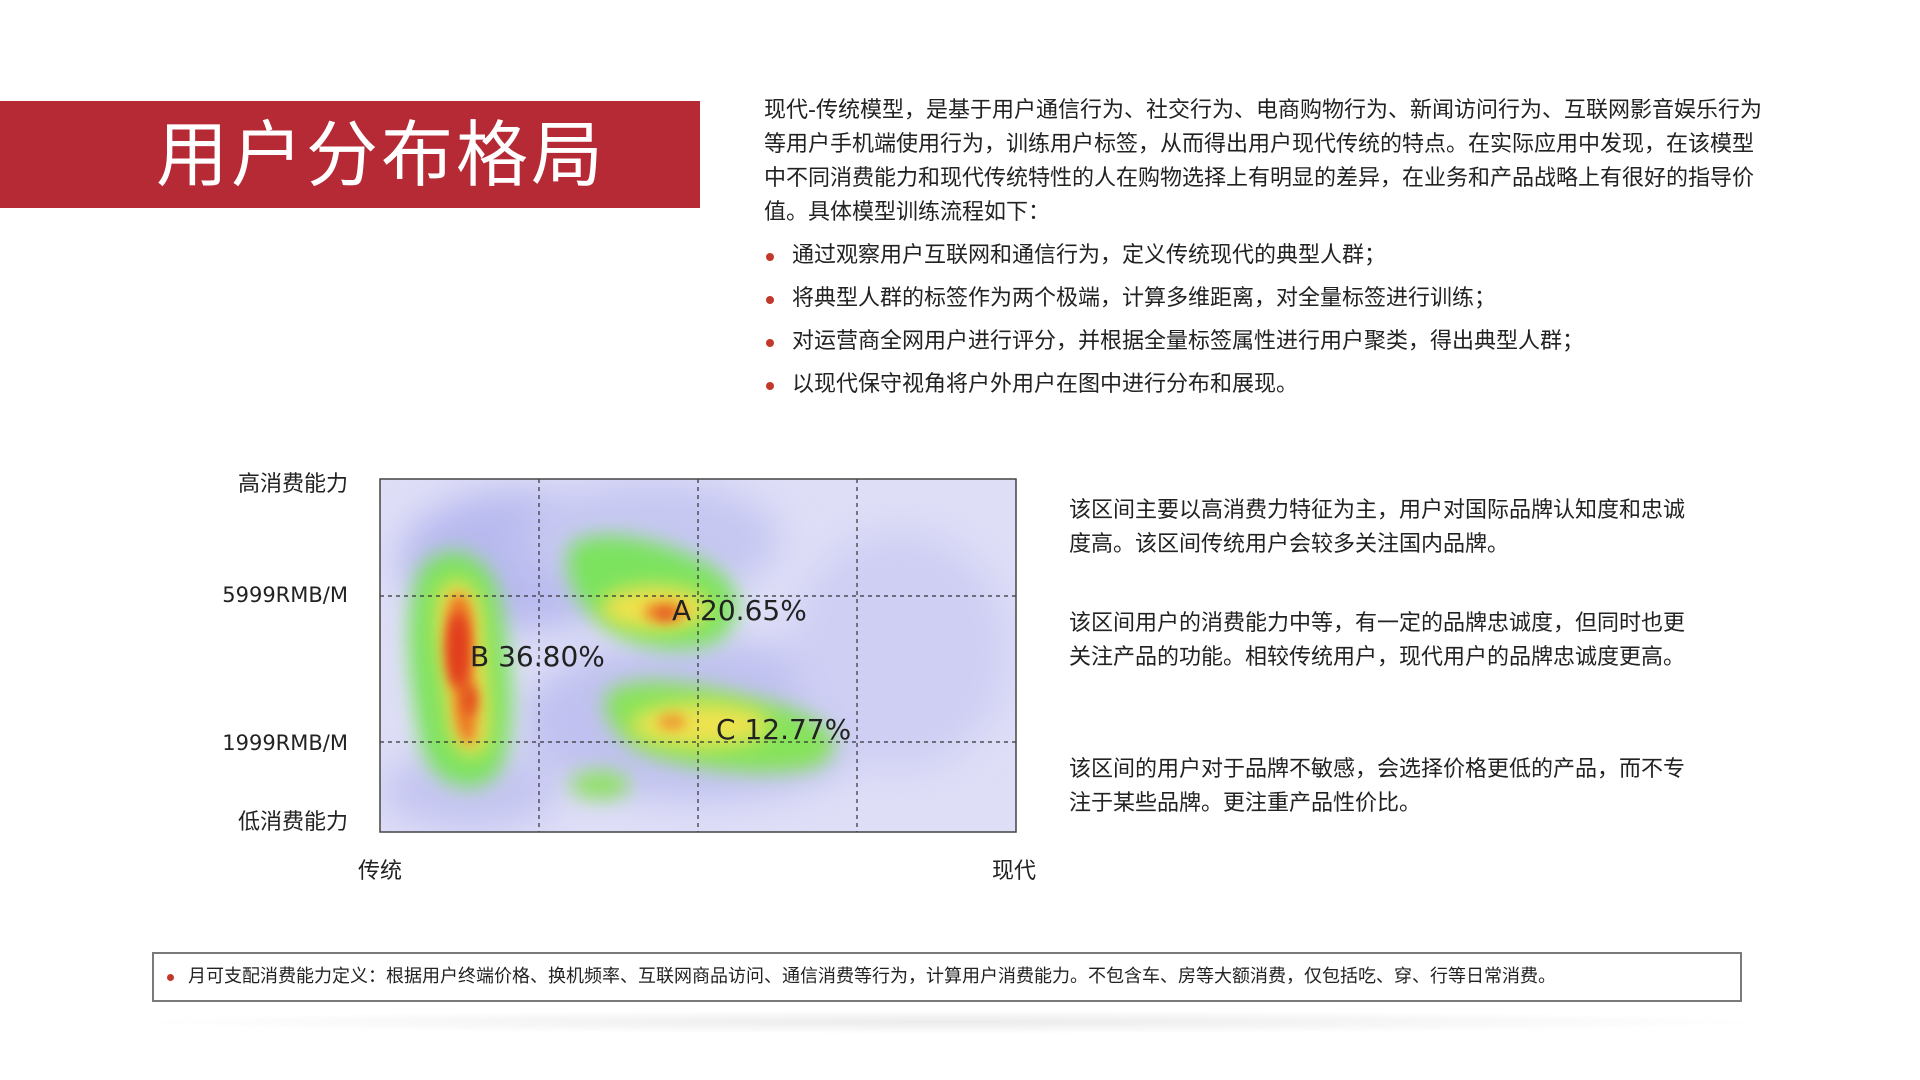 The width and height of the screenshot is (1920, 1080). What do you see at coordinates (293, 822) in the screenshot?
I see `y-tick-label: 低消费能力` at bounding box center [293, 822].